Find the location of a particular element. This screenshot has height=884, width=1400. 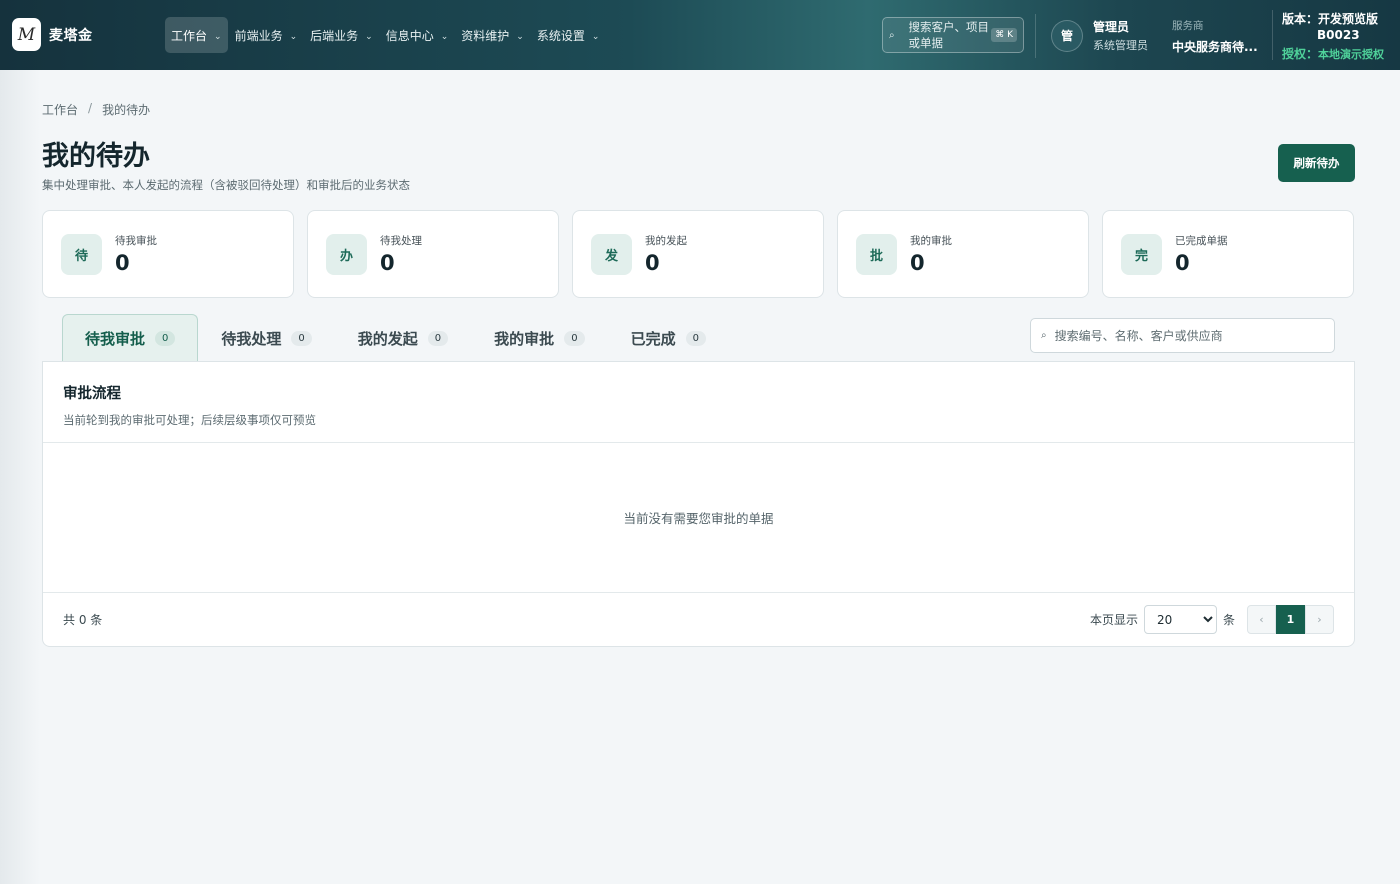

tab-pending-approval: 待我审批 0 is located at coordinates (130, 338).